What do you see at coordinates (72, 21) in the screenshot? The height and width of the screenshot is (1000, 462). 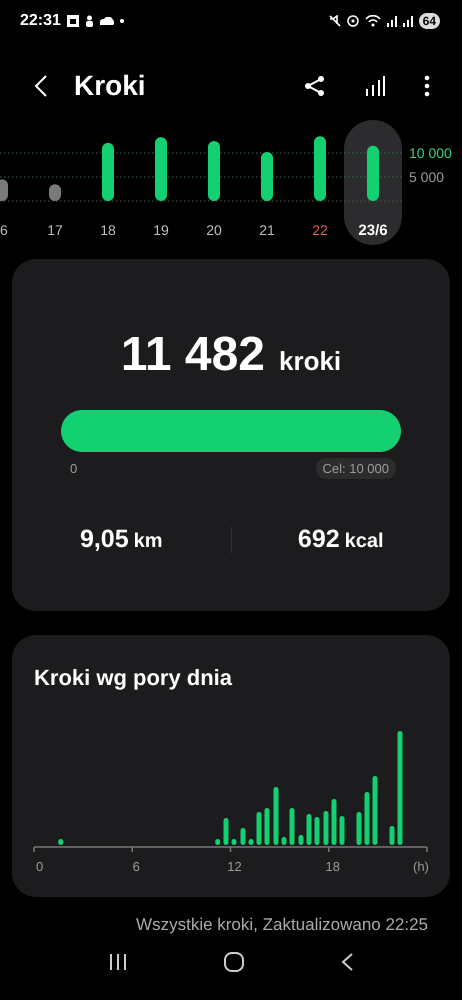 I see `app-notification-icon` at bounding box center [72, 21].